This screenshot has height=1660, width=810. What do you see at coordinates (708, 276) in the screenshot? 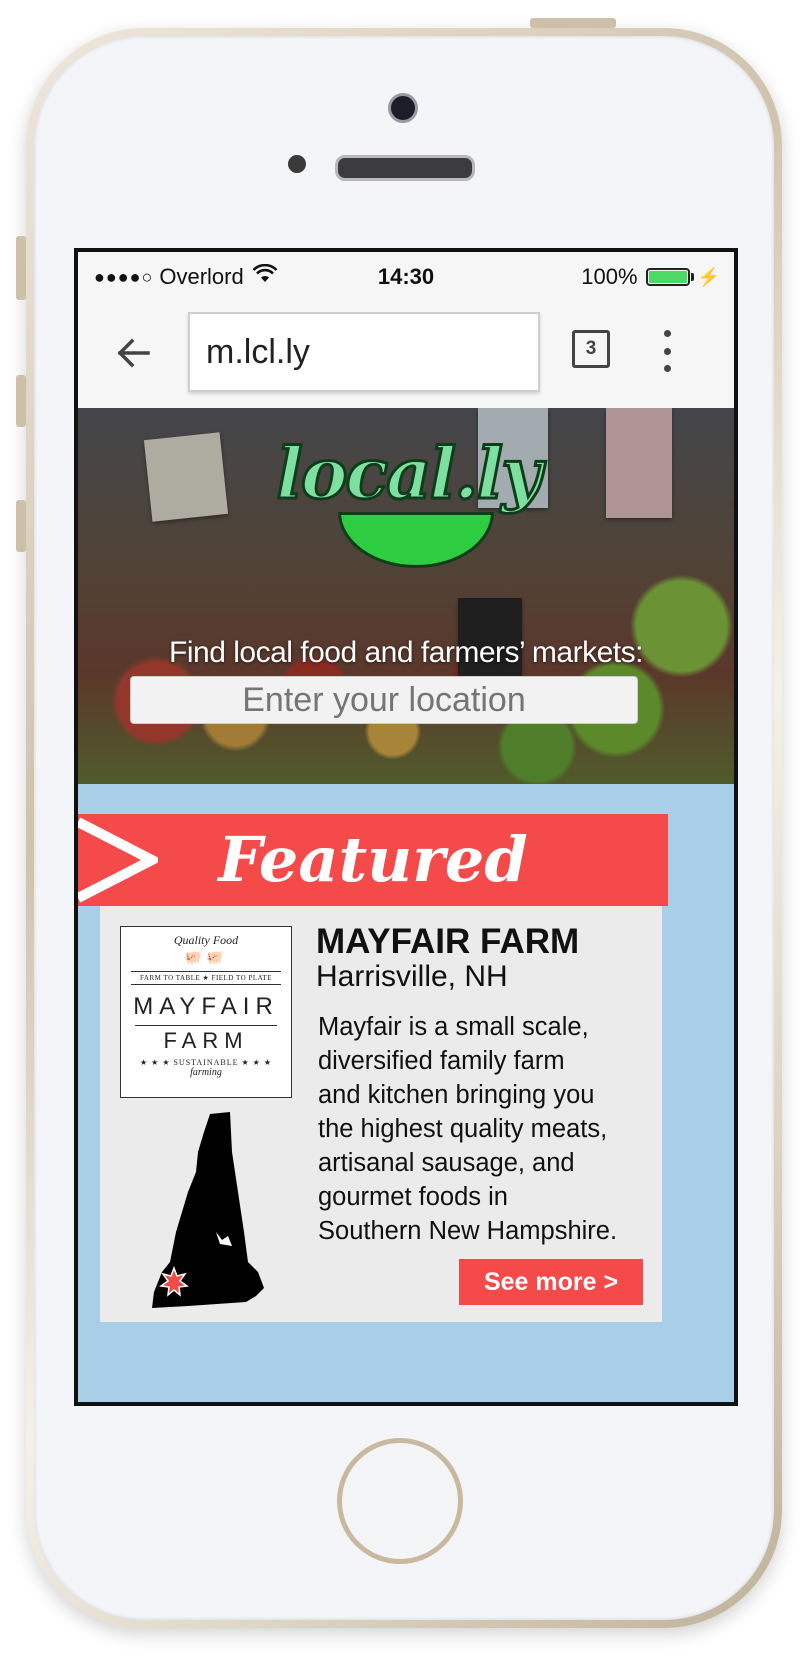
I see `bolt-icon: ⚡` at bounding box center [708, 276].